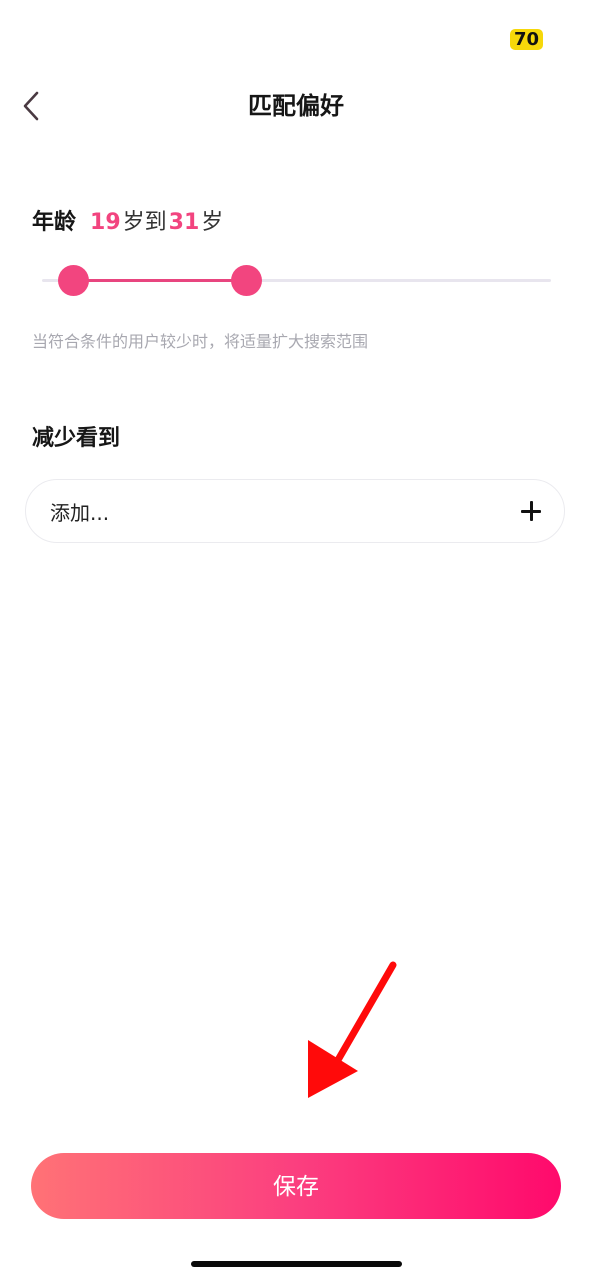 The image size is (592, 1280). I want to click on plus-icon, so click(531, 511).